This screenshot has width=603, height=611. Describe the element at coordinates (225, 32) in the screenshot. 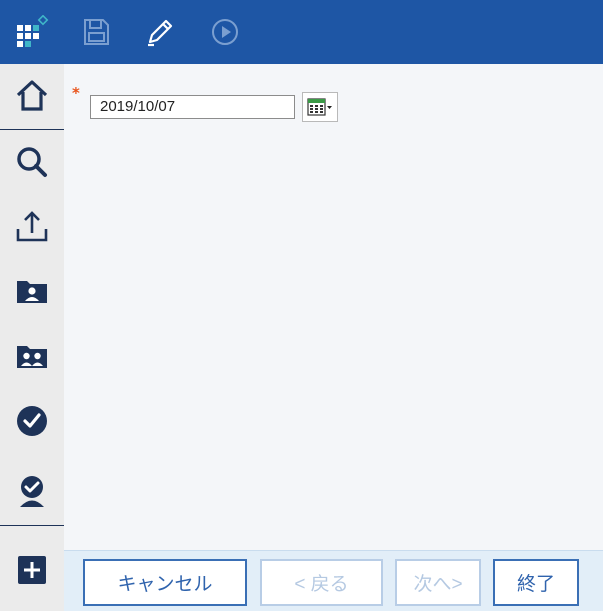

I see `play-icon` at that location.